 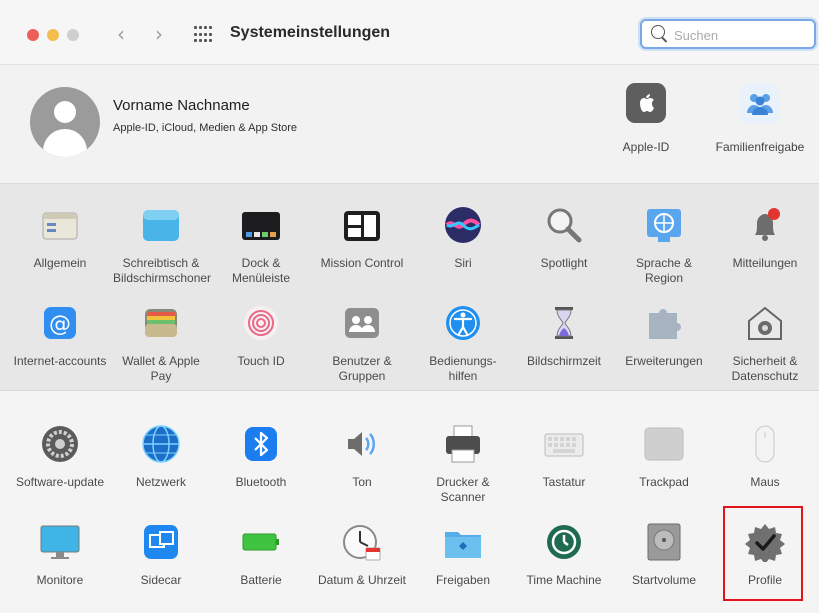 I want to click on pane-network: Netzwerk, so click(x=161, y=457).